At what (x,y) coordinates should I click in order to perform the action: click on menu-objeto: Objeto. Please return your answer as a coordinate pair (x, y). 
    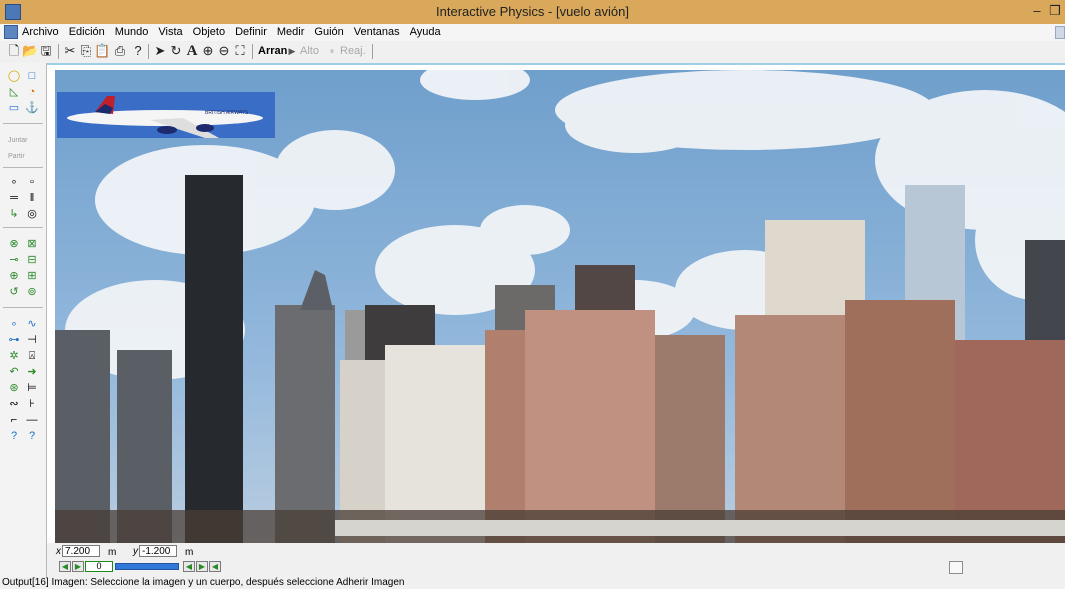
    Looking at the image, I should click on (209, 32).